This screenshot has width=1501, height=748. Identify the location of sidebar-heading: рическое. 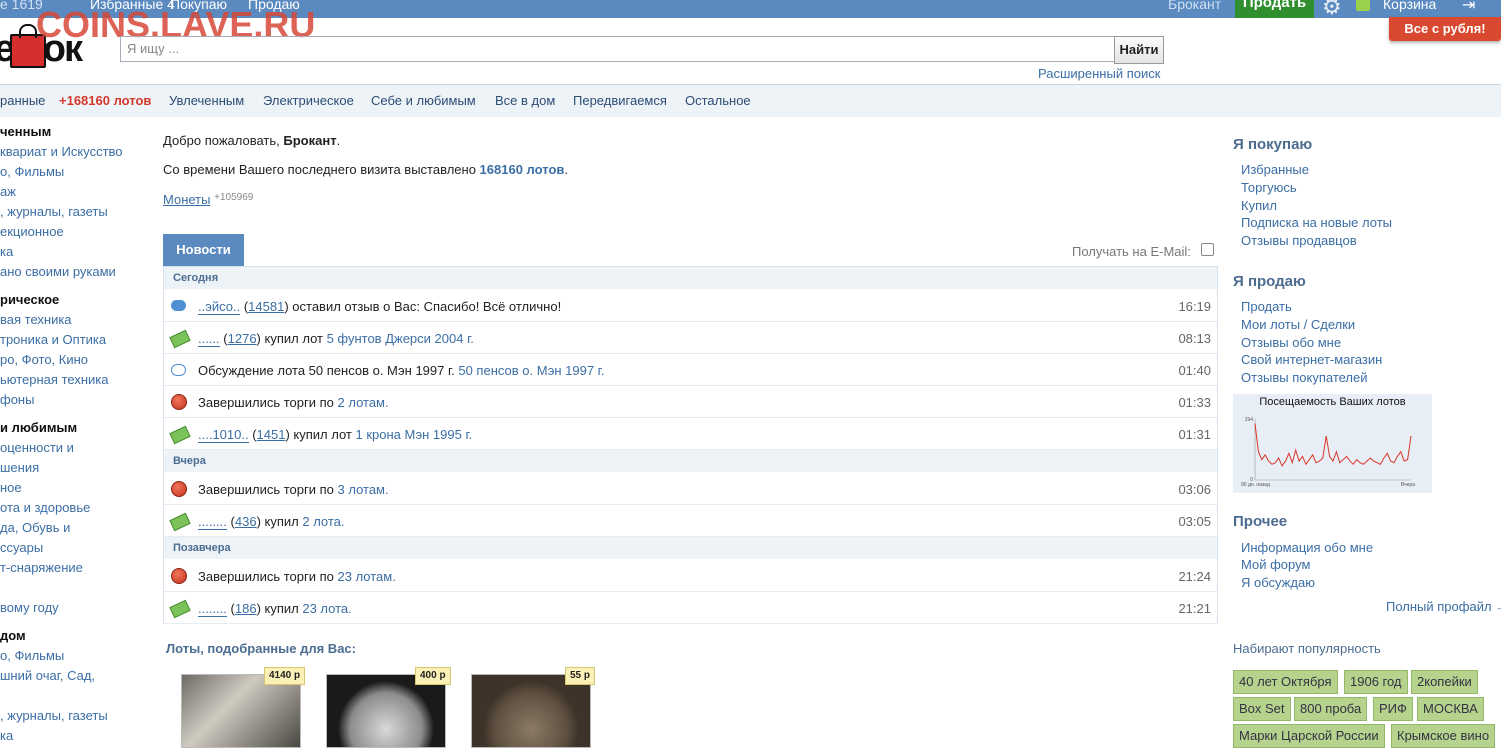
(29, 299).